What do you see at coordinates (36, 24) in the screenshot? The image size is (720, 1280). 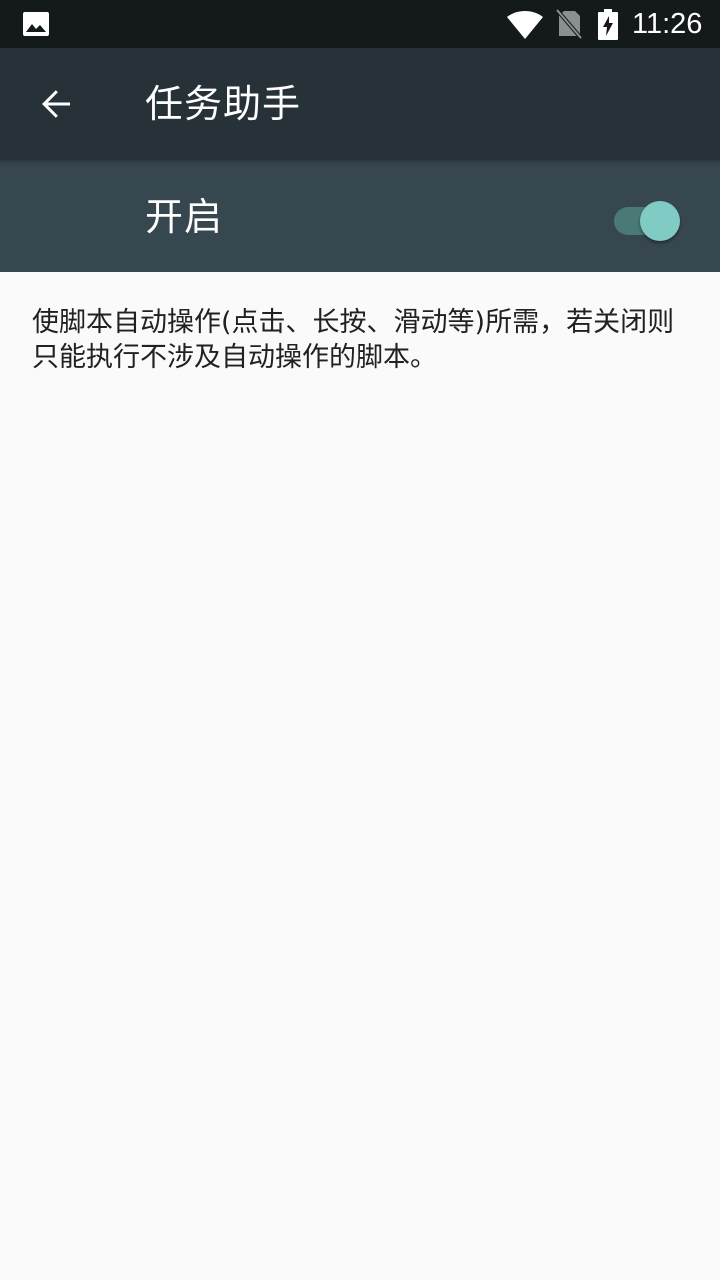 I see `image-notification-icon` at bounding box center [36, 24].